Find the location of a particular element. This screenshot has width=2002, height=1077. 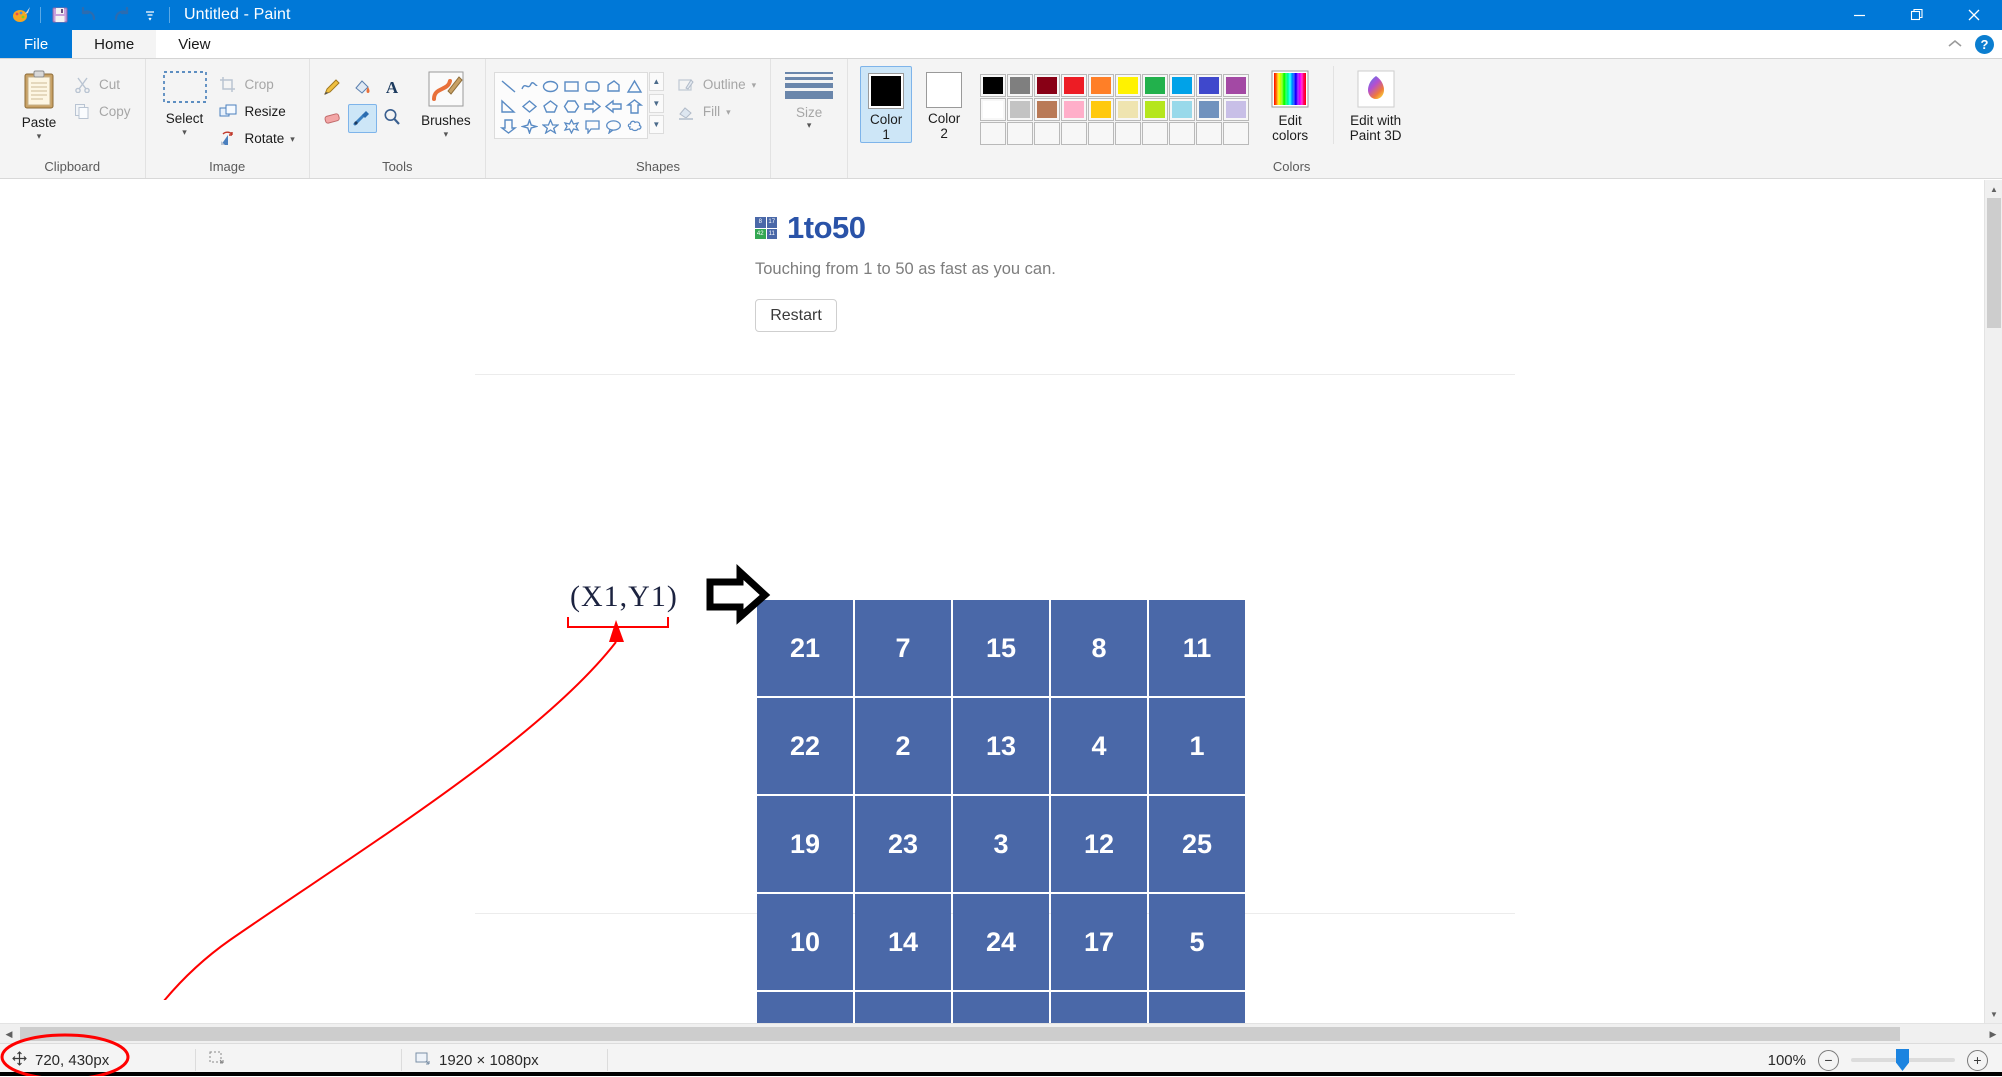

grid-cell: 21 is located at coordinates (805, 648).